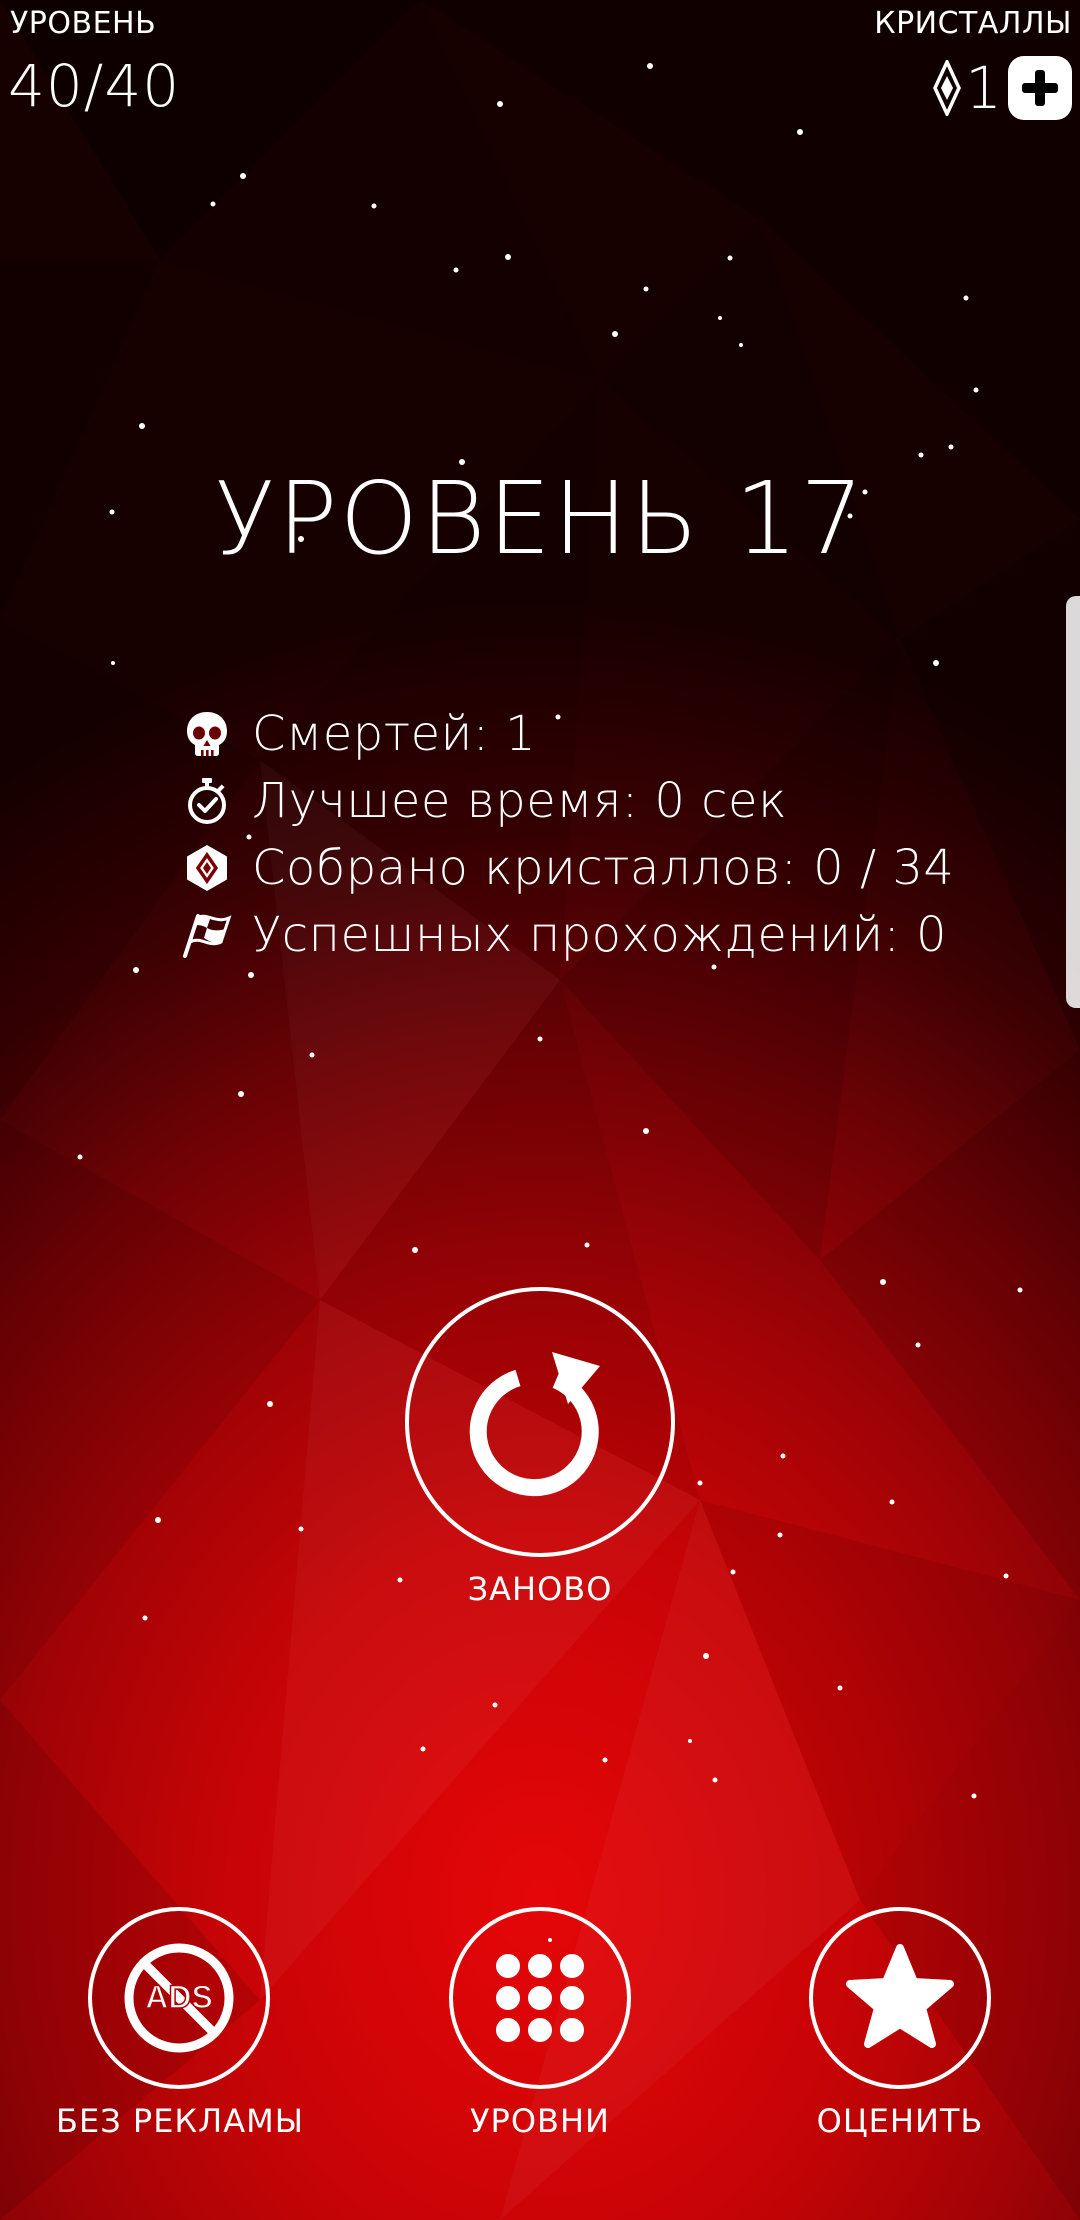  Describe the element at coordinates (83, 23) in the screenshot. I see `level-label: УРОВЕНЬ` at that location.